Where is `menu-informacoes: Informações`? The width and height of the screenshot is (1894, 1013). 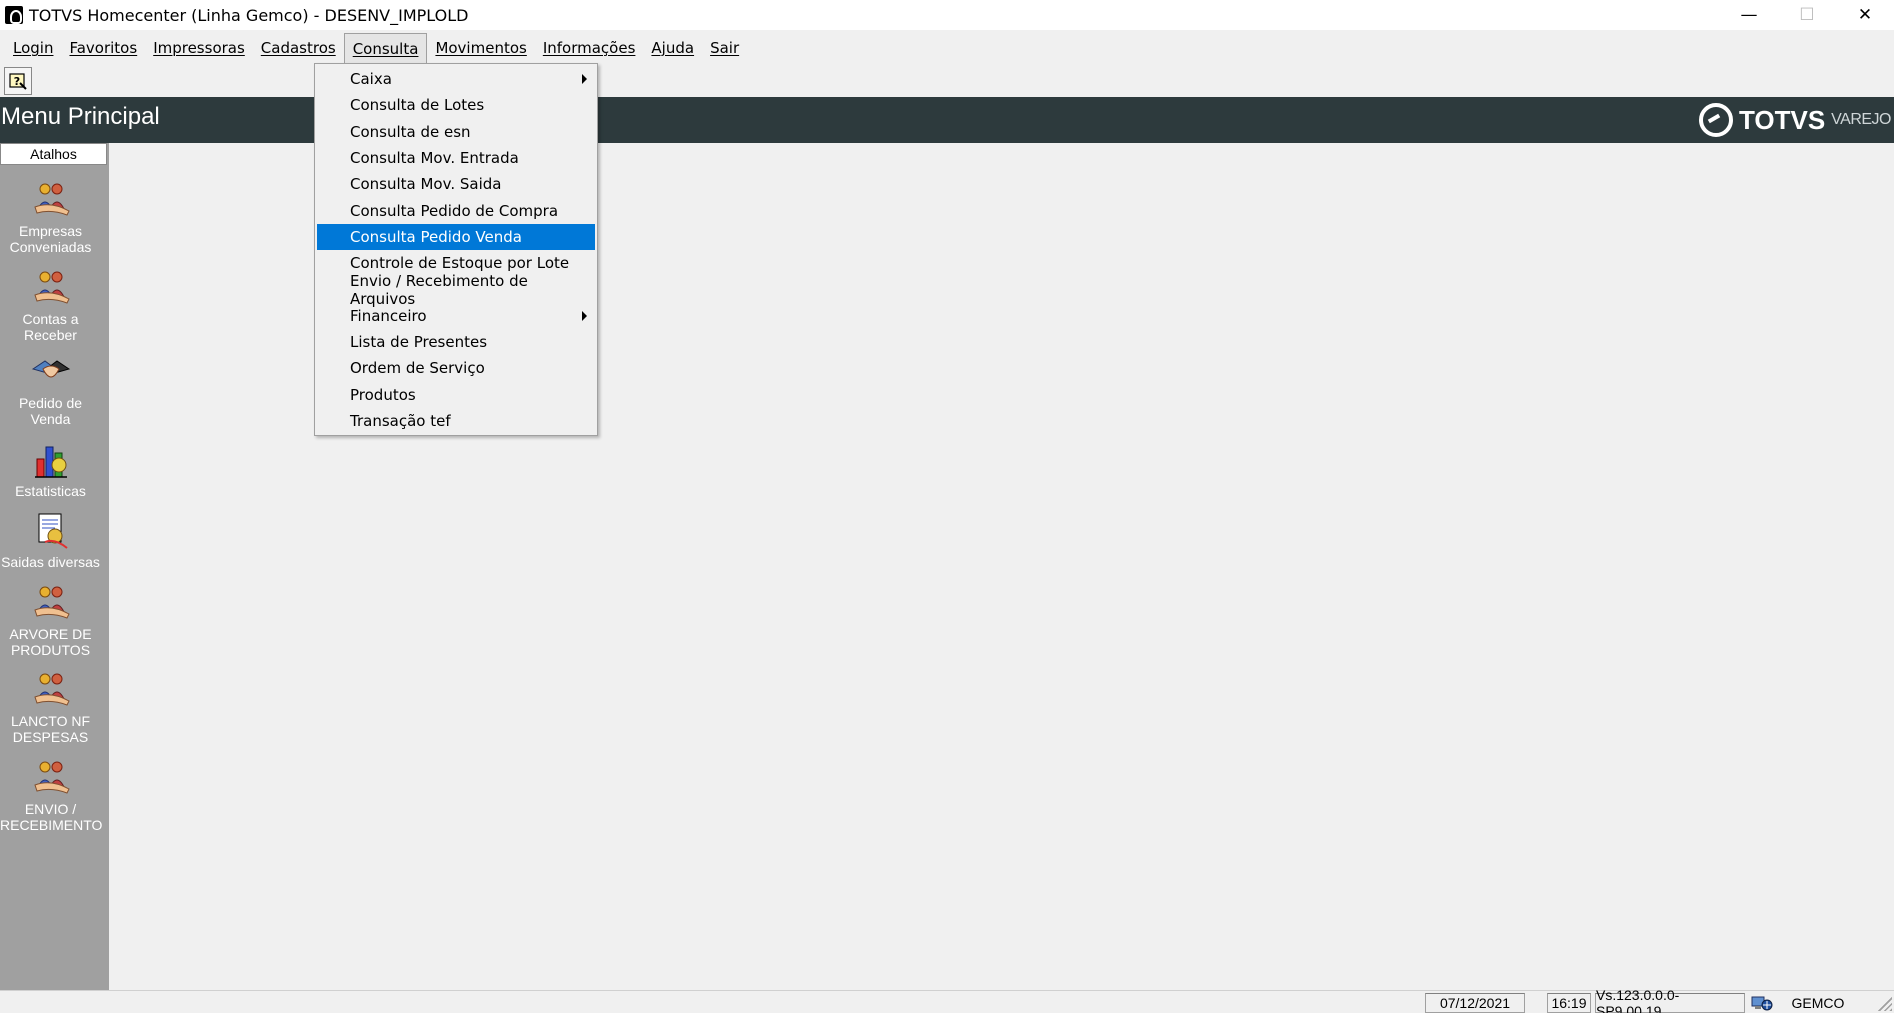 menu-informacoes: Informações is located at coordinates (589, 48).